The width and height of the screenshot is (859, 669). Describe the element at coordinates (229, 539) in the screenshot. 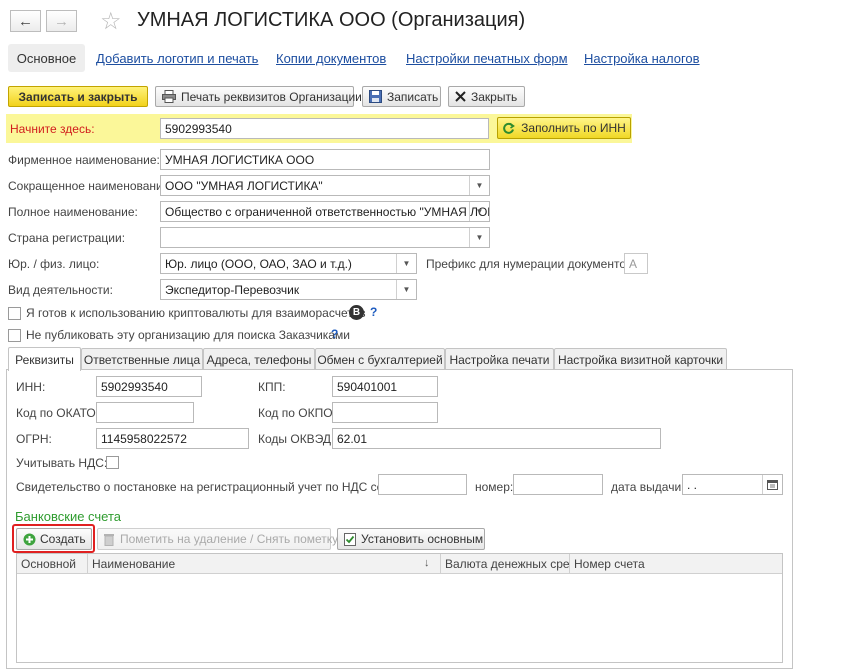

I see `mark-for-deletion-label: Пометить на удаление / Снять пометку` at that location.